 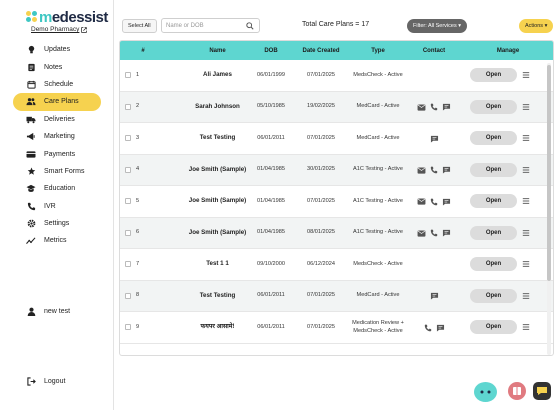 What do you see at coordinates (57, 119) in the screenshot?
I see `sidebar-item-deliveries: Deliveries` at bounding box center [57, 119].